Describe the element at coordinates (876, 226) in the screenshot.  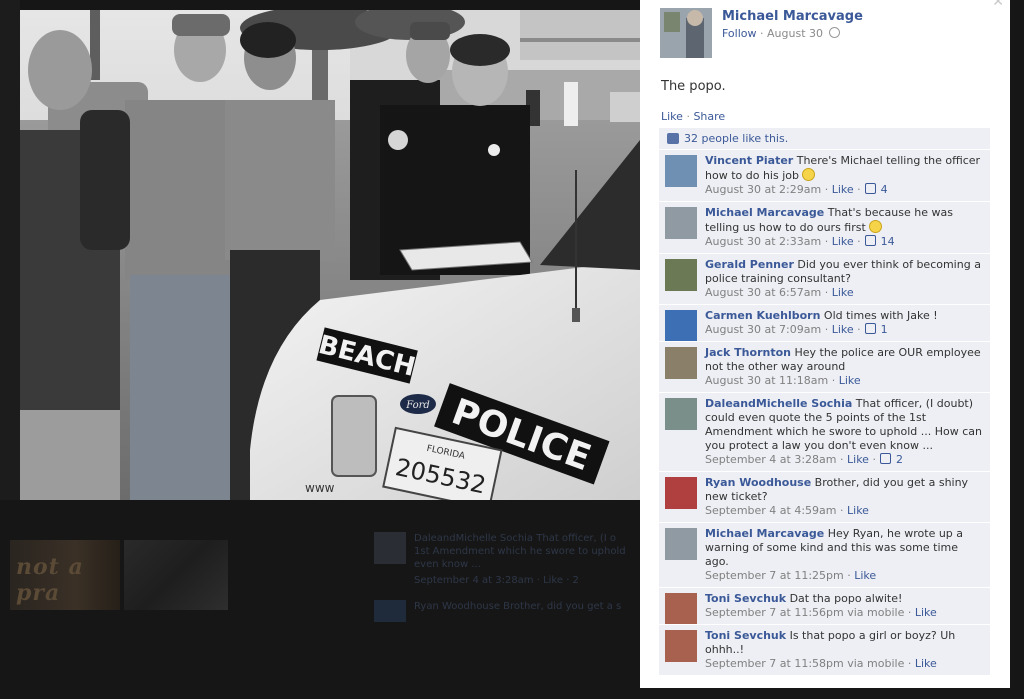
I see `smiley-icon` at that location.